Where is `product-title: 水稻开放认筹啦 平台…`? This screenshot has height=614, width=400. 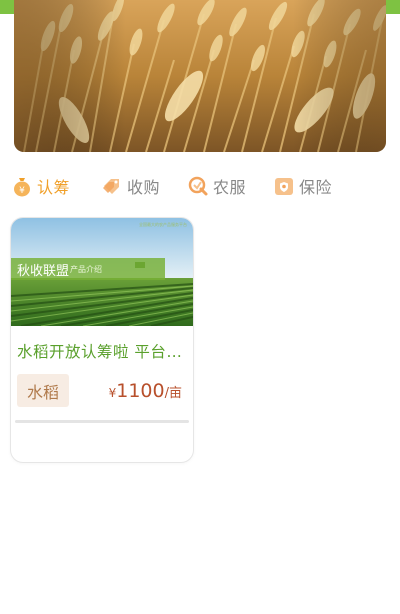 product-title: 水稻开放认筹啦 平台… is located at coordinates (103, 351).